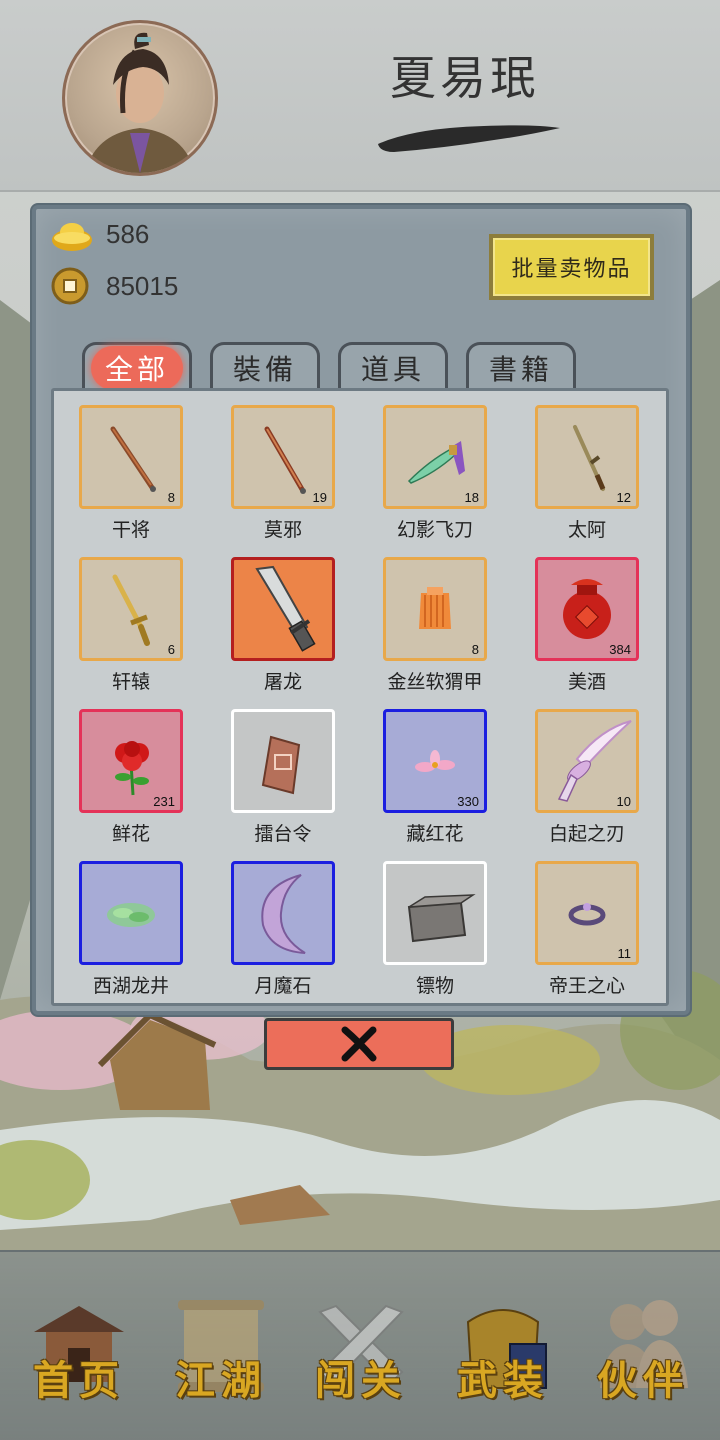 This screenshot has width=720, height=1440. What do you see at coordinates (285, 608) in the screenshot?
I see `broadsword-icon` at bounding box center [285, 608].